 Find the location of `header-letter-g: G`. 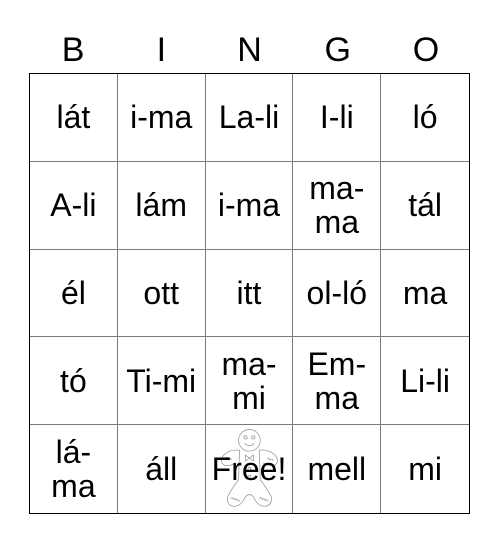

header-letter-g: G is located at coordinates (337, 50).